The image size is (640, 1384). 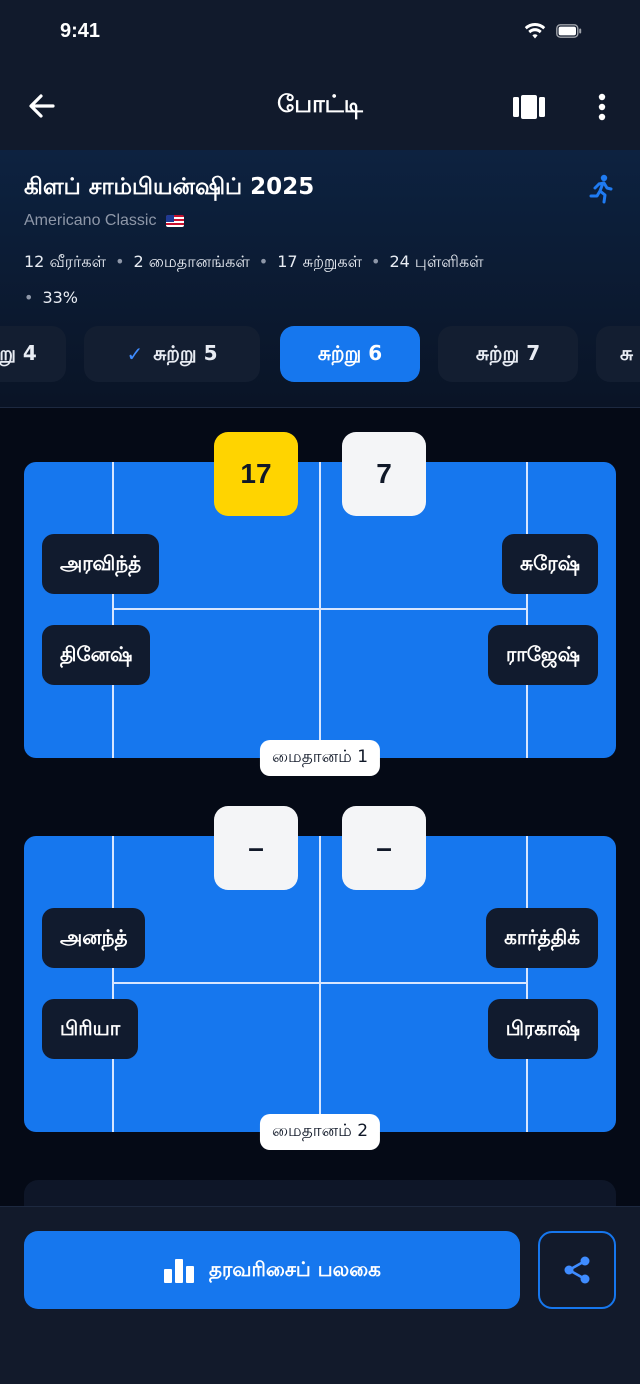 I want to click on round-tab-8: சு, so click(x=618, y=354).